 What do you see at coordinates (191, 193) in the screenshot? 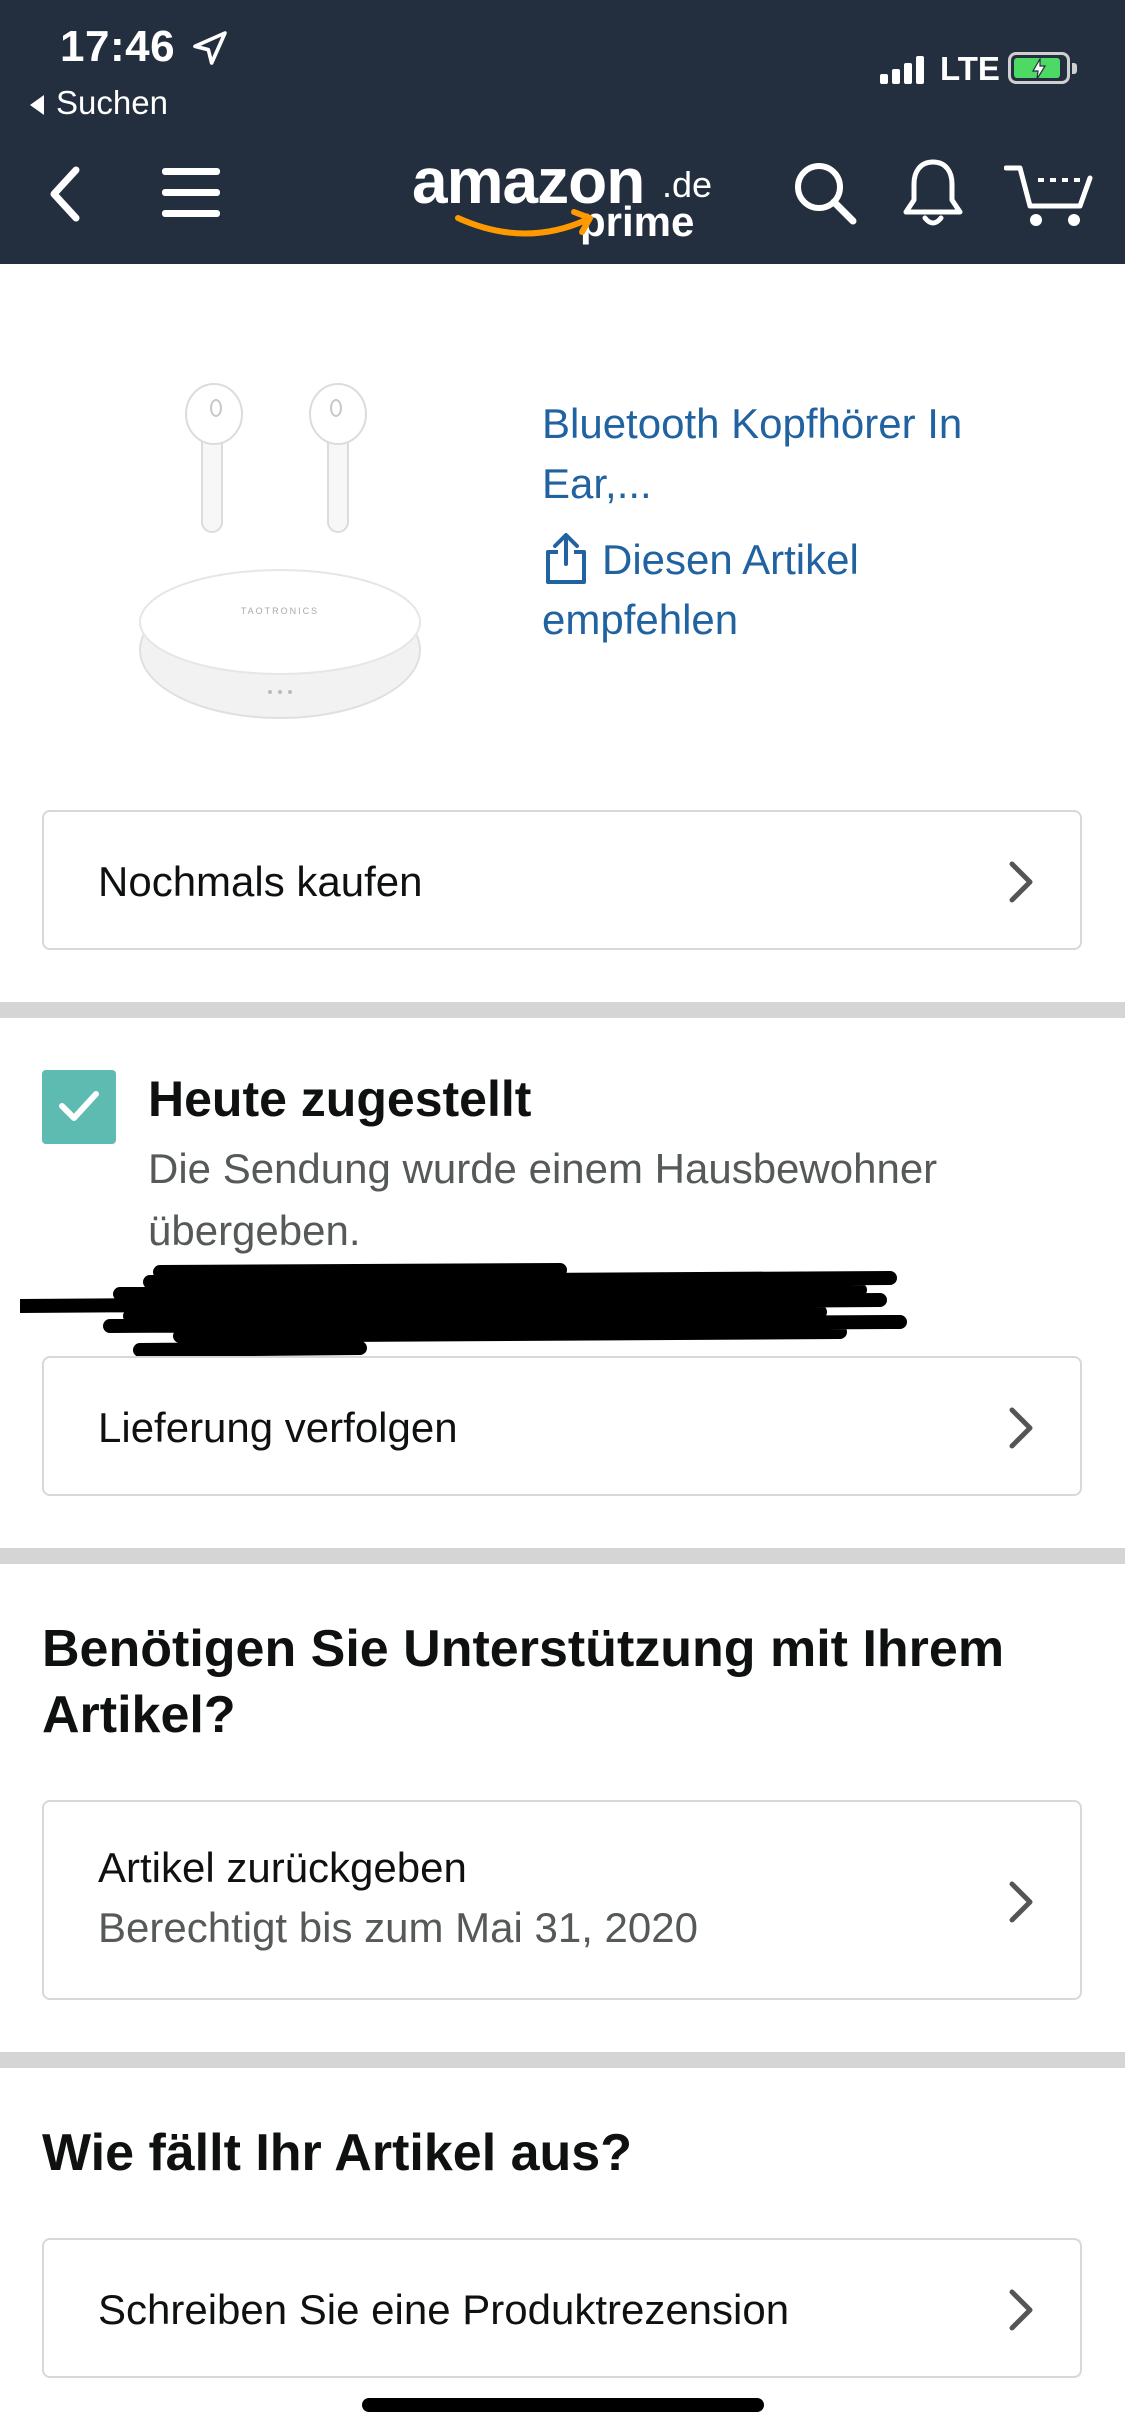
I see `menu-icon` at bounding box center [191, 193].